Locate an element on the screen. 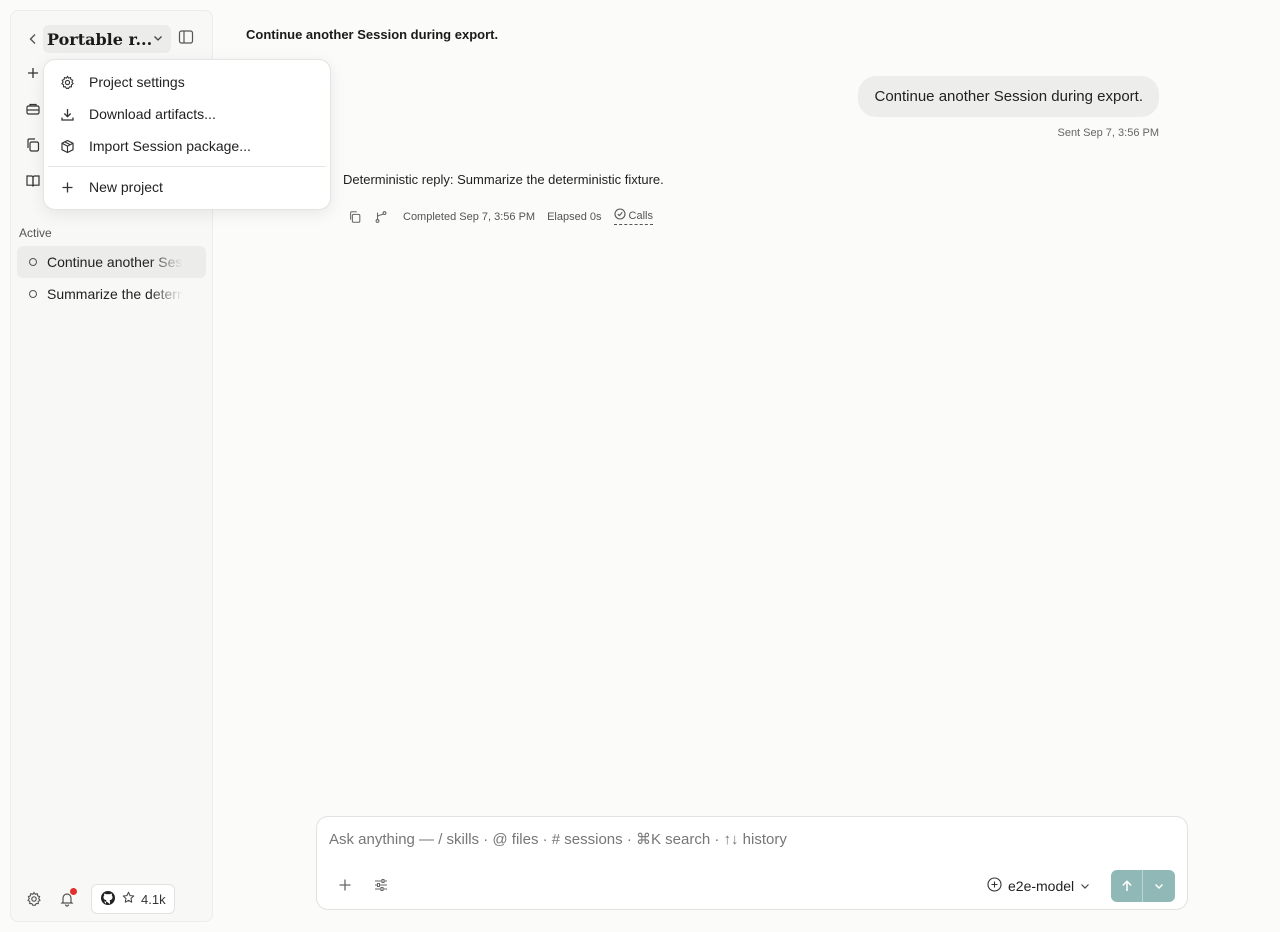 This screenshot has width=1280, height=932. model-plus-circle-icon is located at coordinates (994, 886).